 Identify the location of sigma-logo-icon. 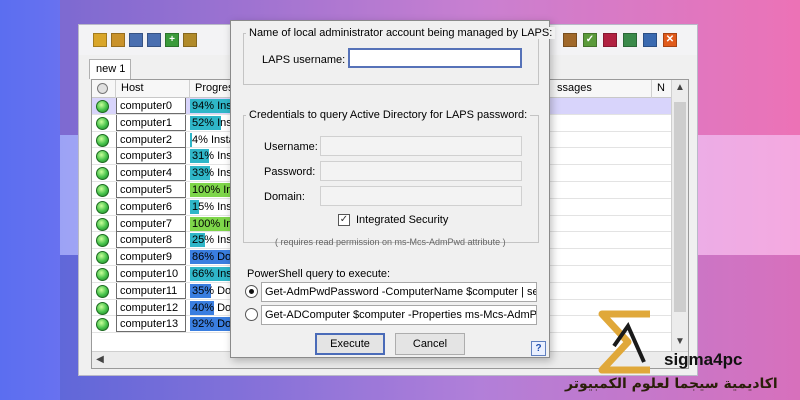
(624, 342).